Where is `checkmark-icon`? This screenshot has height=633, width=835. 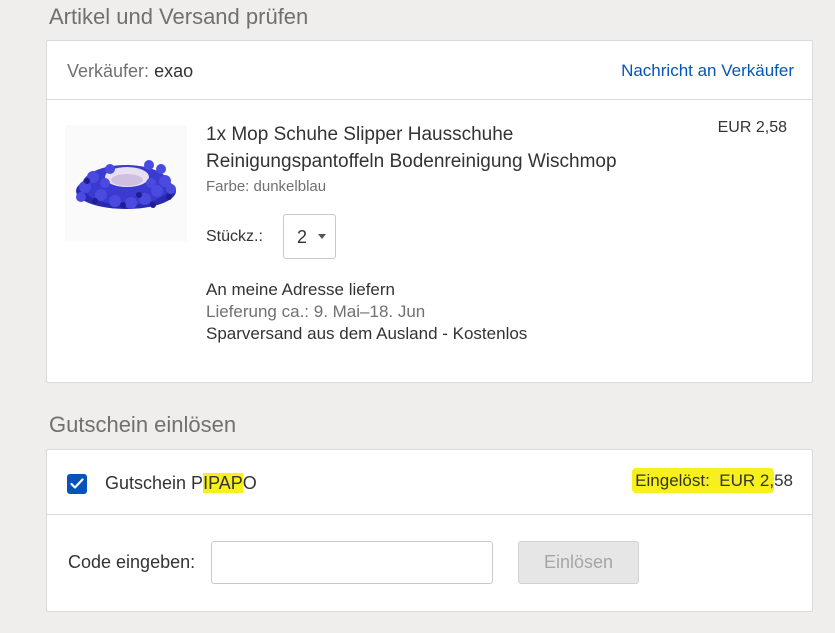
checkmark-icon is located at coordinates (77, 483).